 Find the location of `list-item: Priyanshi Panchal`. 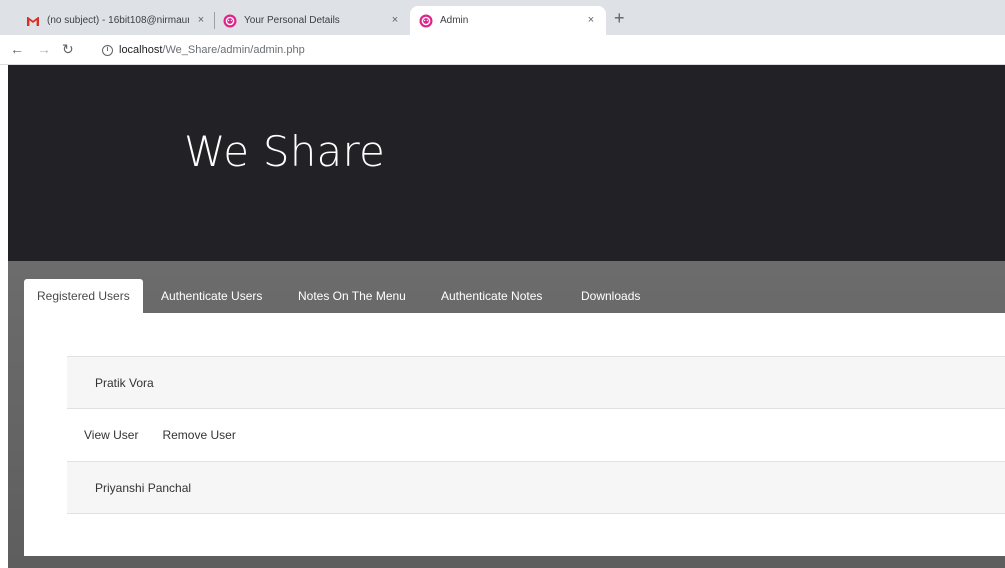

list-item: Priyanshi Panchal is located at coordinates (536, 488).